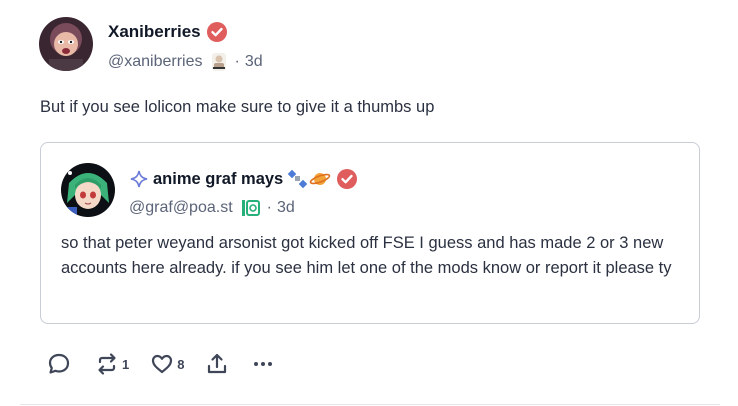  I want to click on share-icon, so click(217, 364).